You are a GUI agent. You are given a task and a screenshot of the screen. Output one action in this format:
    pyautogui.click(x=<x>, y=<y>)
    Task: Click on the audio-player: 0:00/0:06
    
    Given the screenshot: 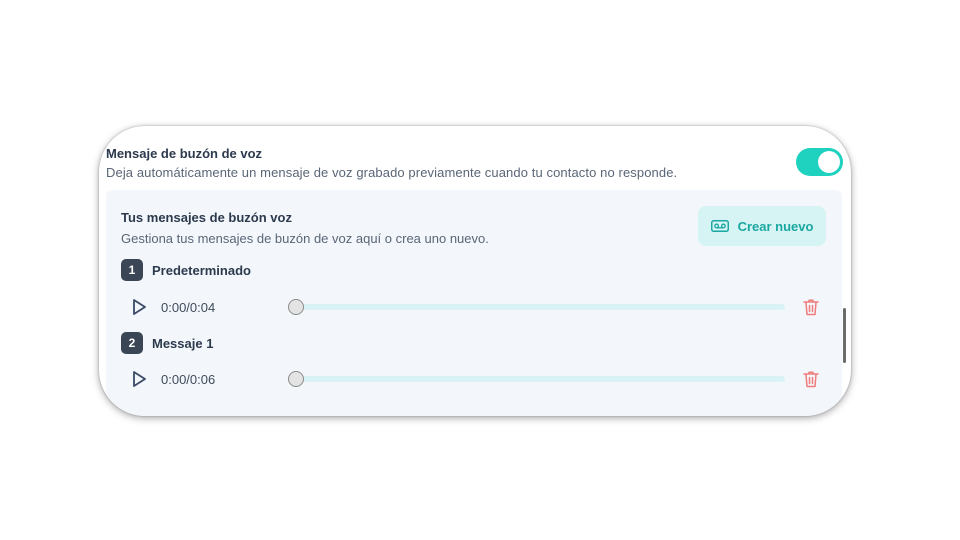 What is the action you would take?
    pyautogui.click(x=471, y=379)
    